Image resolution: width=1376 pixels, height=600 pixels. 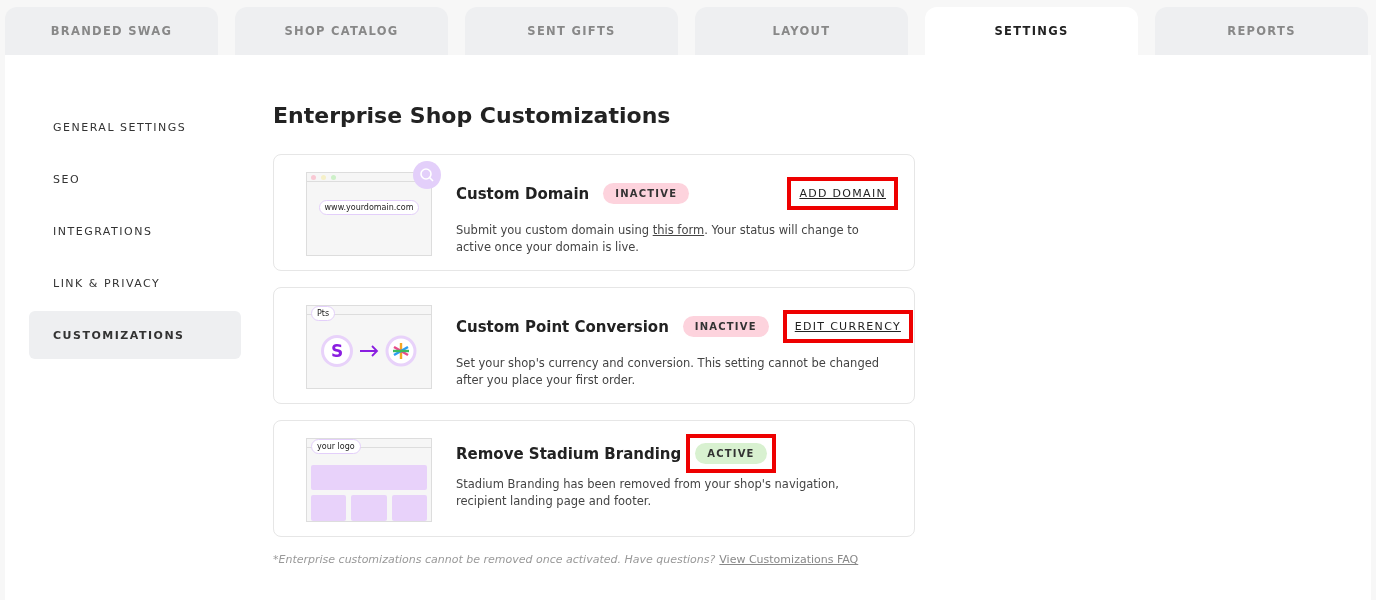 I want to click on sidebar-item: LINK & PRIVACY, so click(x=135, y=283).